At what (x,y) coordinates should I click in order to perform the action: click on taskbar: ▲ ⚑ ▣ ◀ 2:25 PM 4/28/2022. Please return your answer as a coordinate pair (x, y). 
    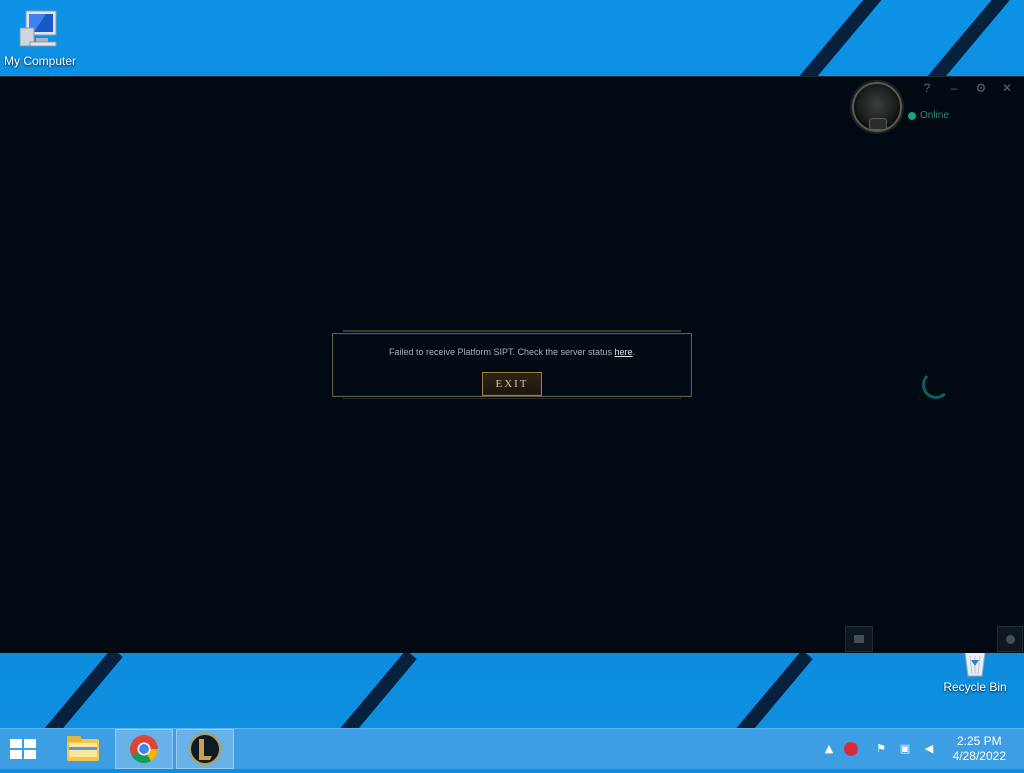
    Looking at the image, I should click on (512, 748).